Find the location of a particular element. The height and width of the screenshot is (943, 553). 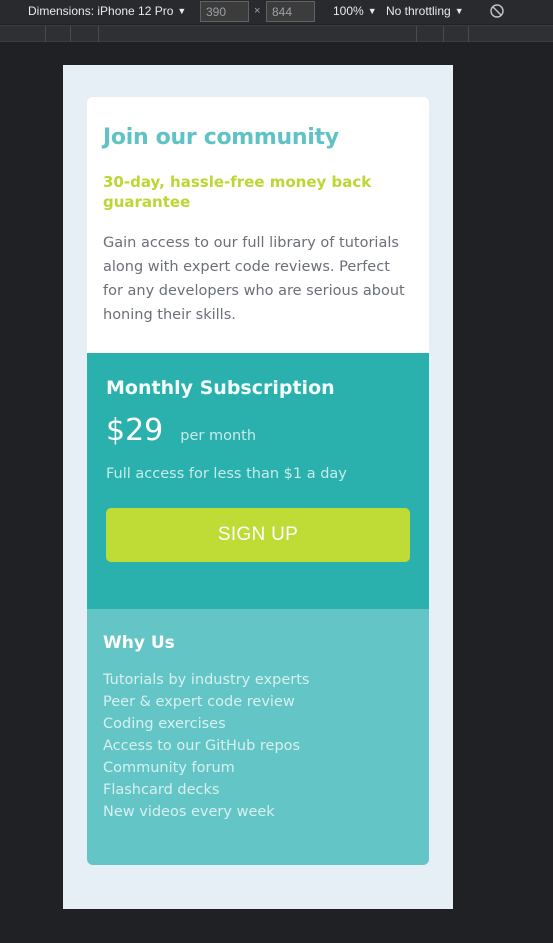

device-dimensions-dropdown: Dimensions: iPhone 12 Pro ▼ is located at coordinates (107, 11).